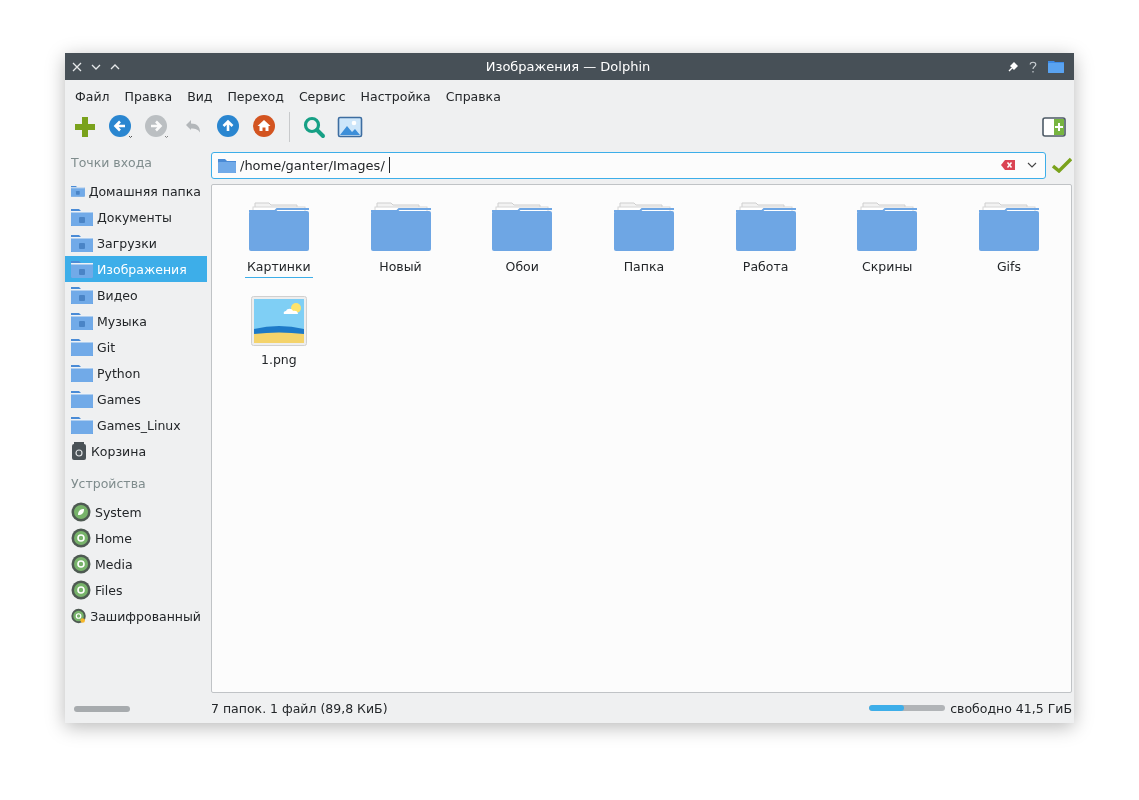  I want to click on file-item: Работа, so click(765, 238).